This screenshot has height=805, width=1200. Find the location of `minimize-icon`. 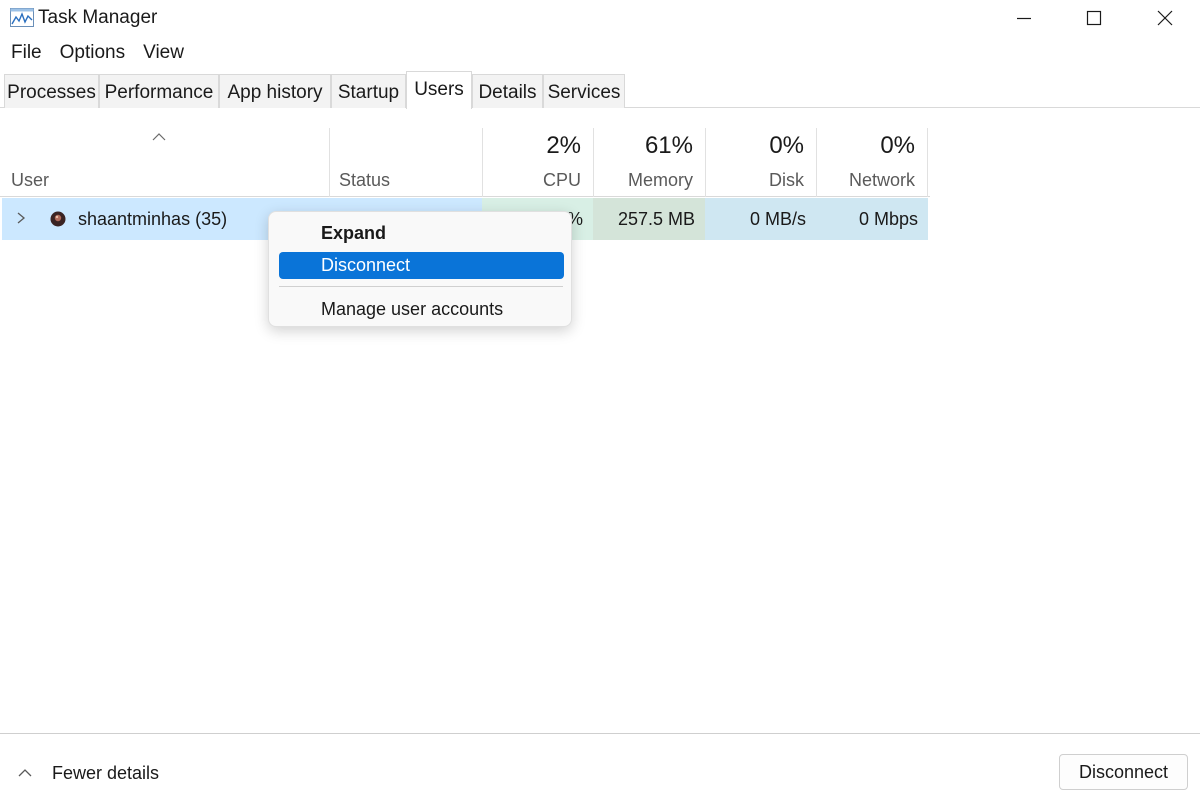

minimize-icon is located at coordinates (1024, 18).